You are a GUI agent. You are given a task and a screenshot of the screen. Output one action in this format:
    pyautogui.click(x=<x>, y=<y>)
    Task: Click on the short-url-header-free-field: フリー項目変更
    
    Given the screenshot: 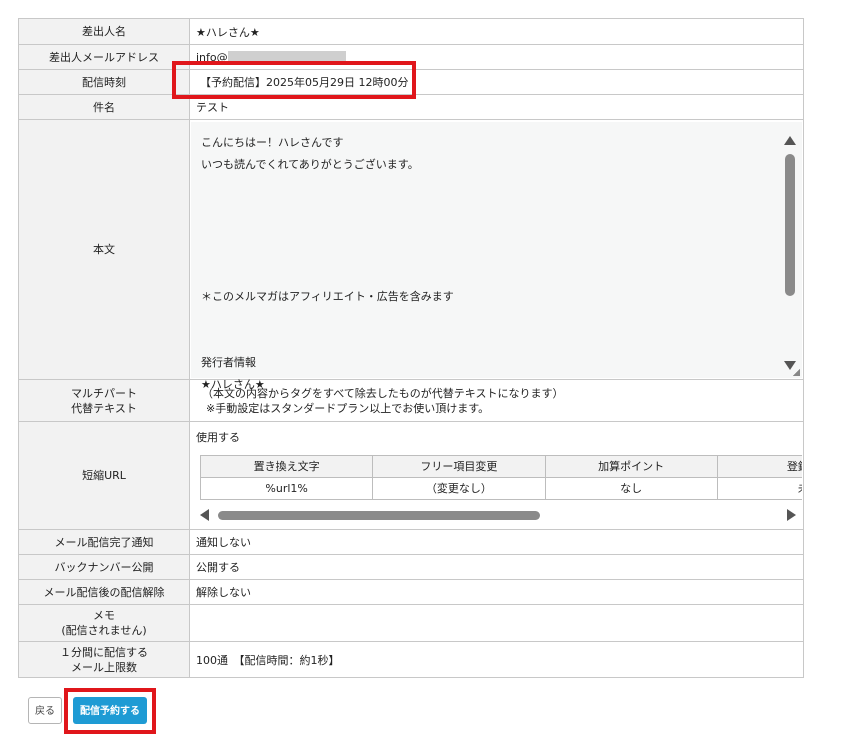 What is the action you would take?
    pyautogui.click(x=459, y=466)
    